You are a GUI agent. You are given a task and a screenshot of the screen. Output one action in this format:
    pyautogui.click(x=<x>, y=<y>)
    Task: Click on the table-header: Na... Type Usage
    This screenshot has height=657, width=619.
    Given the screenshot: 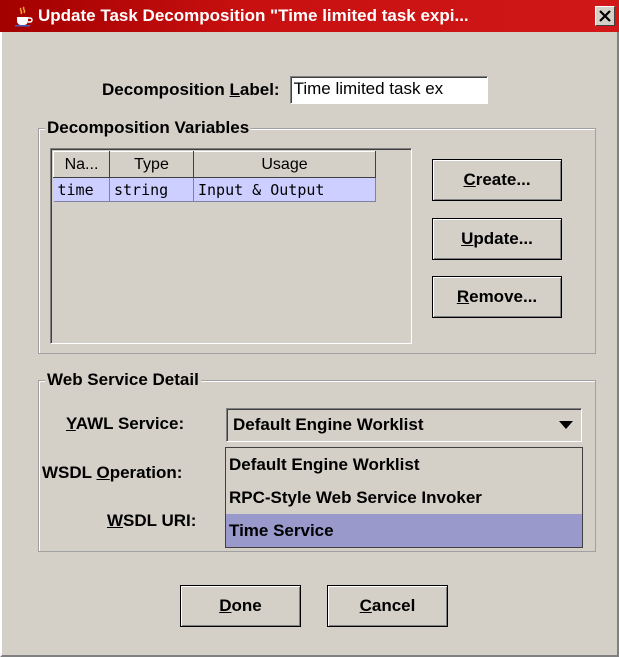 What is the action you would take?
    pyautogui.click(x=214, y=164)
    